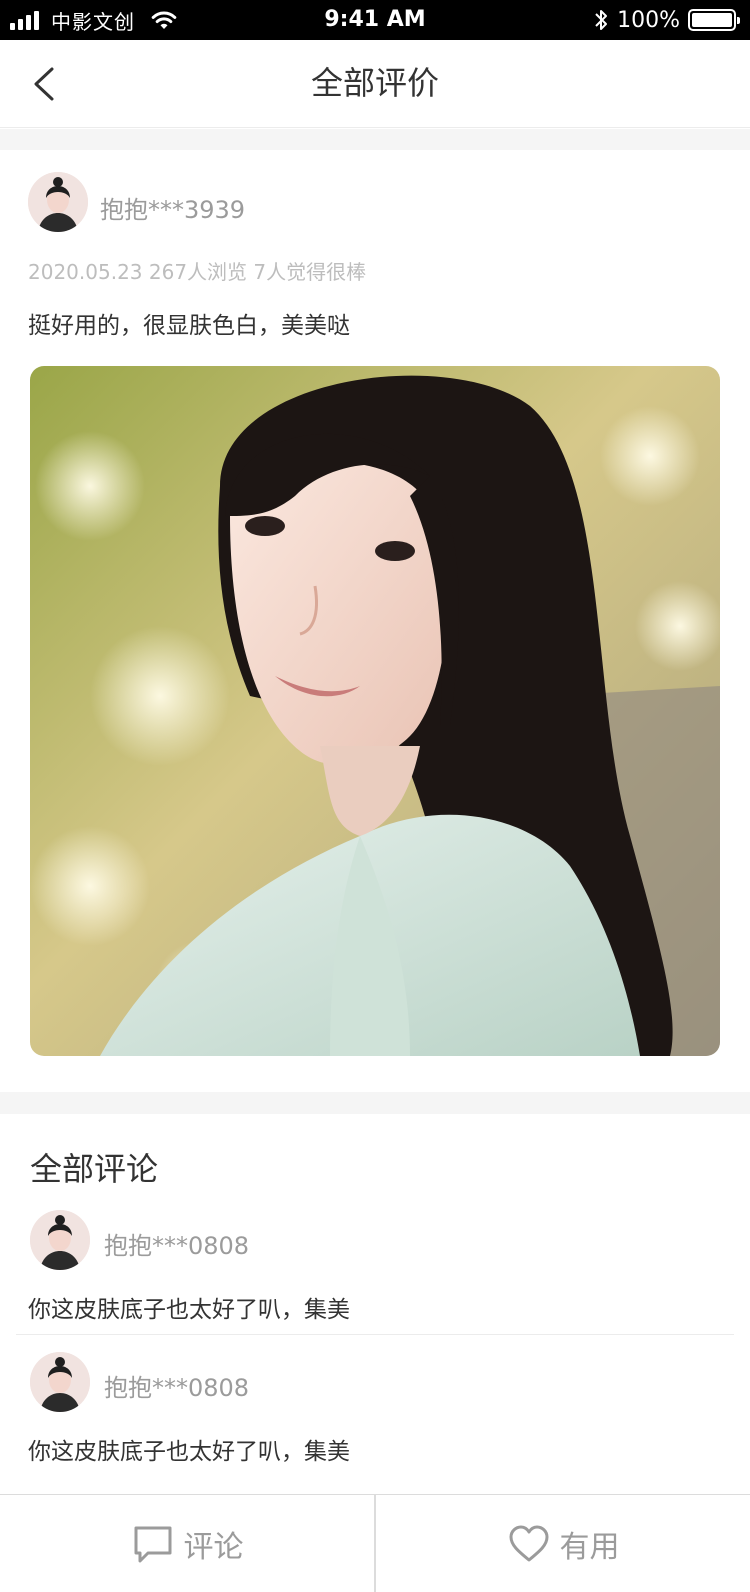 The image size is (750, 1592). What do you see at coordinates (589, 1547) in the screenshot?
I see `useful-button-label: 有用` at bounding box center [589, 1547].